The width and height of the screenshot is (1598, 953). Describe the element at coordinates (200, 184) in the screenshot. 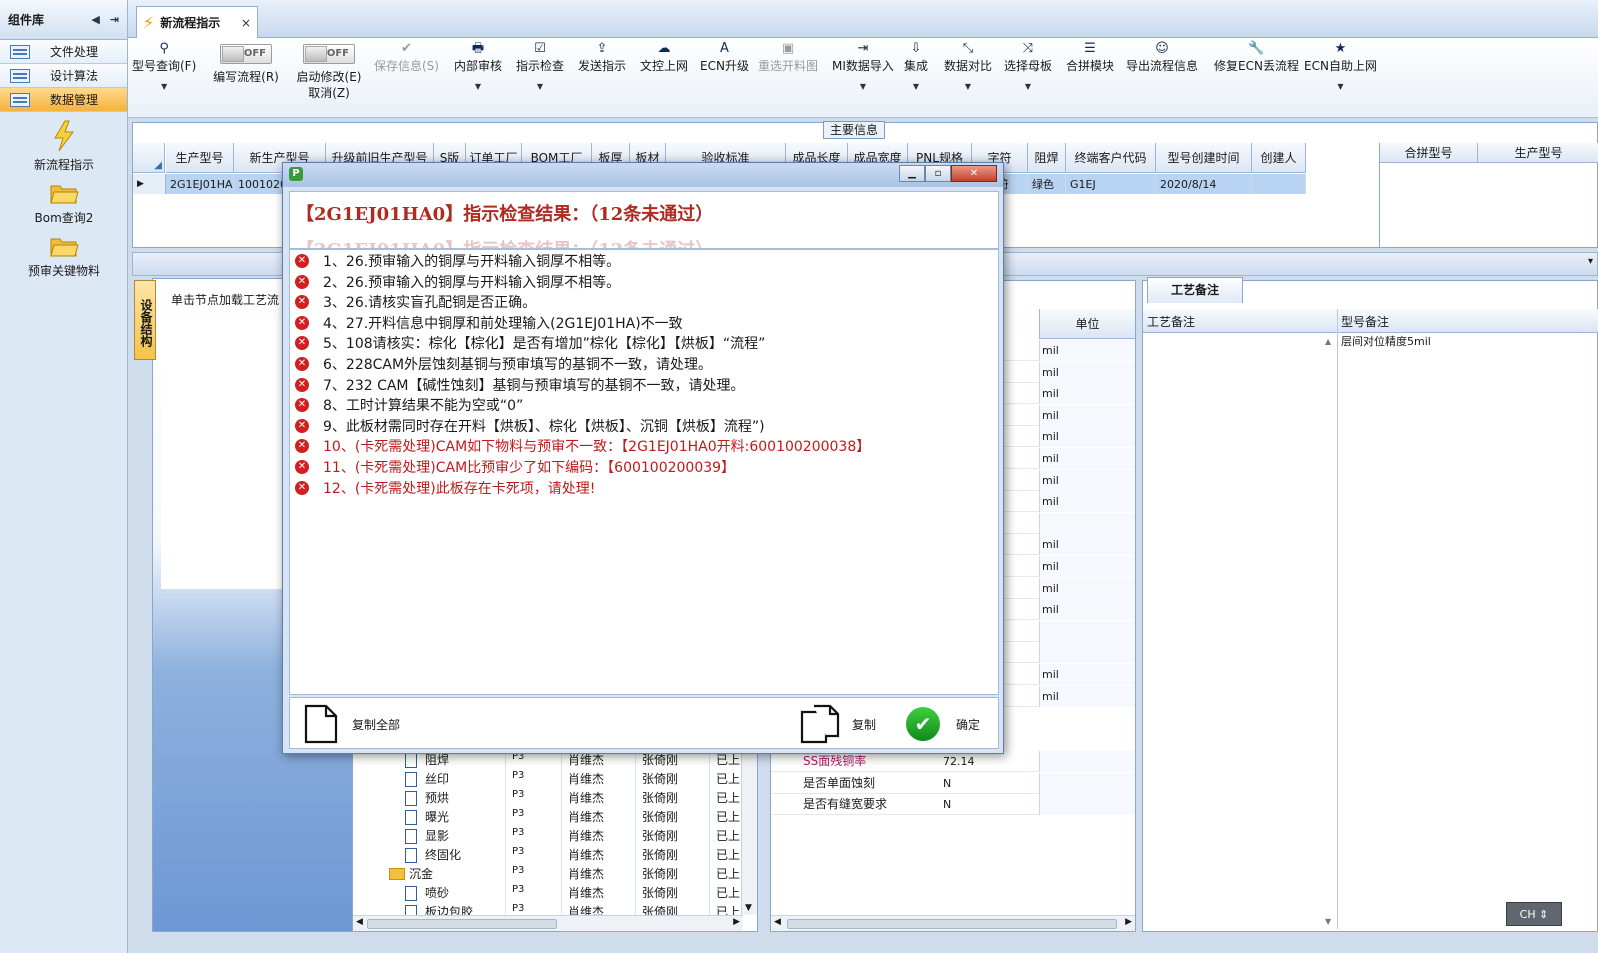

I see `grid-cell: 2G1EJ01HA0` at that location.